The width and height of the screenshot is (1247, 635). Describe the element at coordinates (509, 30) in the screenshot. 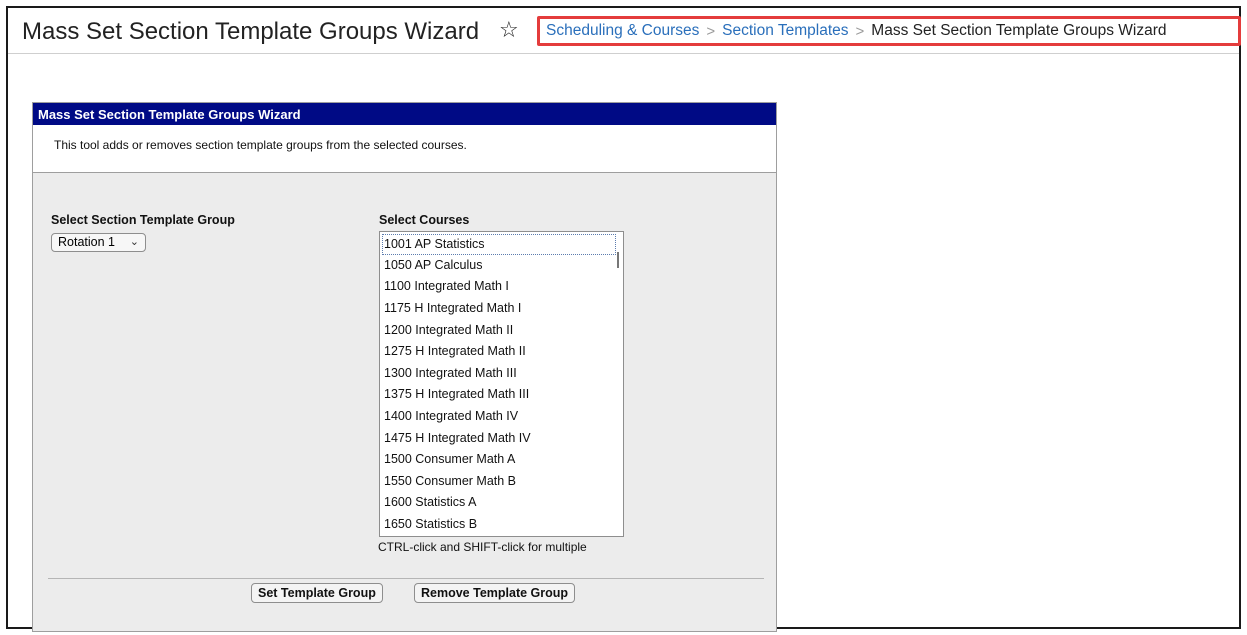

I see `favorite-star-icon: ☆` at that location.